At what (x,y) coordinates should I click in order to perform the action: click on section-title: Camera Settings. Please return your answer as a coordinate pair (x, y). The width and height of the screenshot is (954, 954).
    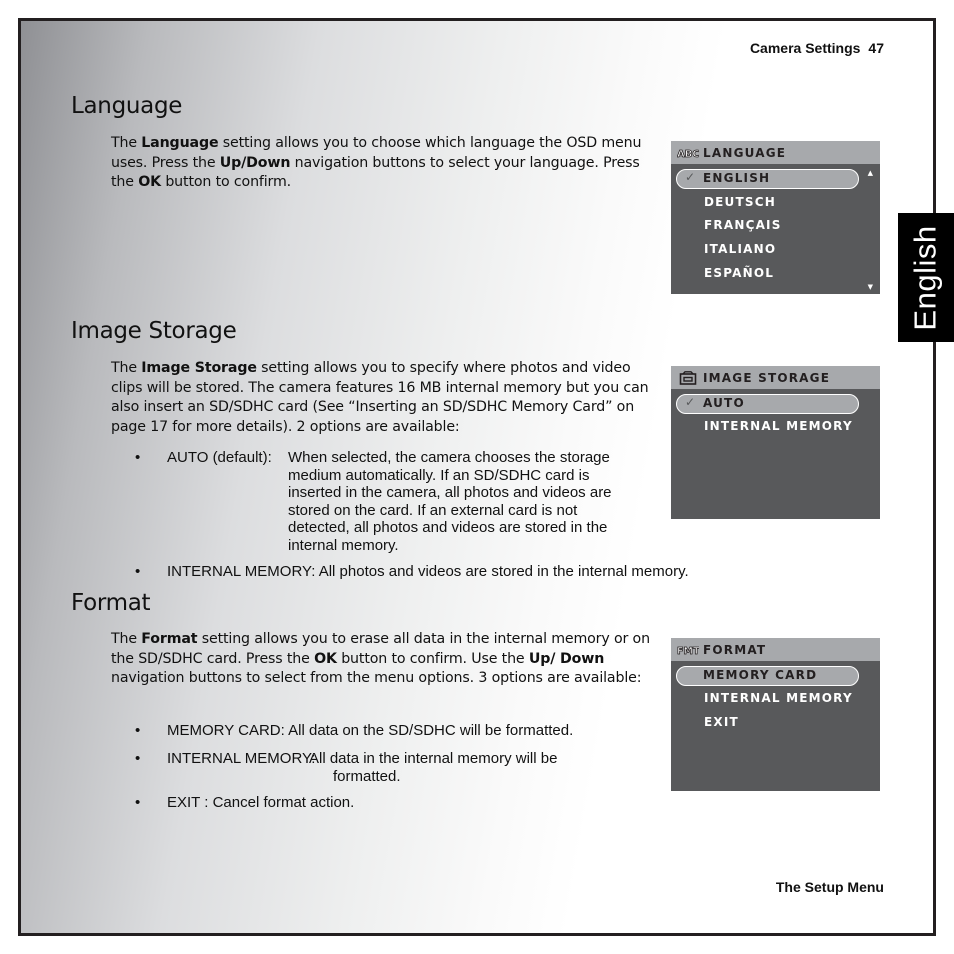
    Looking at the image, I should click on (805, 48).